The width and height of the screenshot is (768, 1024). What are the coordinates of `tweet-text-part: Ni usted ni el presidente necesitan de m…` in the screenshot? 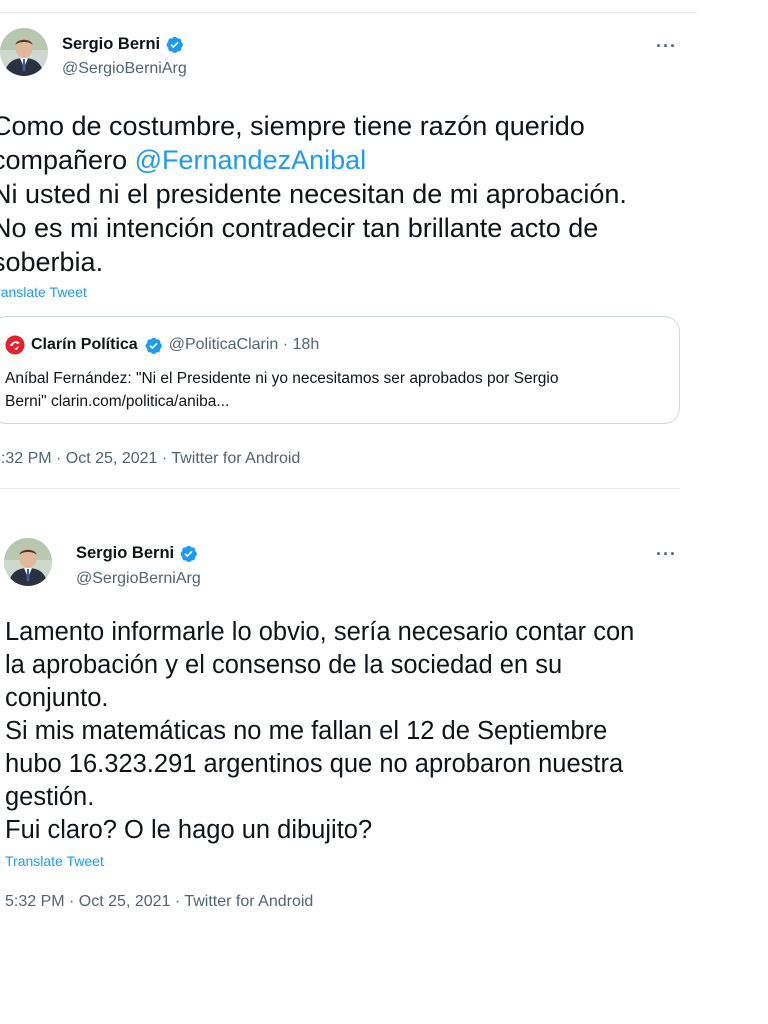 It's located at (313, 228).